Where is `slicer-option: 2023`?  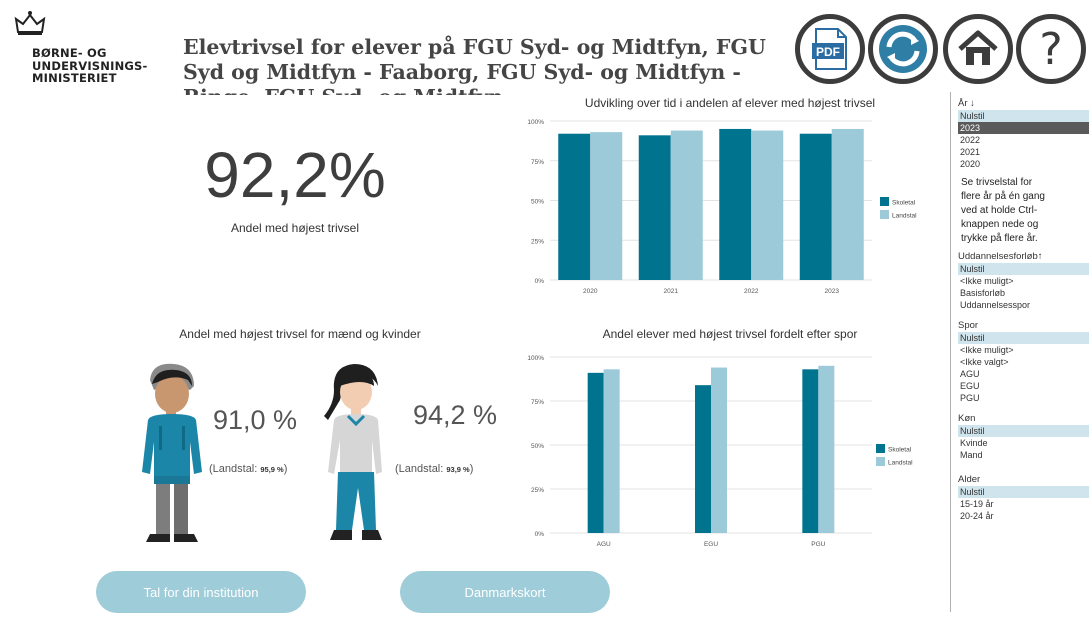 slicer-option: 2023 is located at coordinates (1023, 128).